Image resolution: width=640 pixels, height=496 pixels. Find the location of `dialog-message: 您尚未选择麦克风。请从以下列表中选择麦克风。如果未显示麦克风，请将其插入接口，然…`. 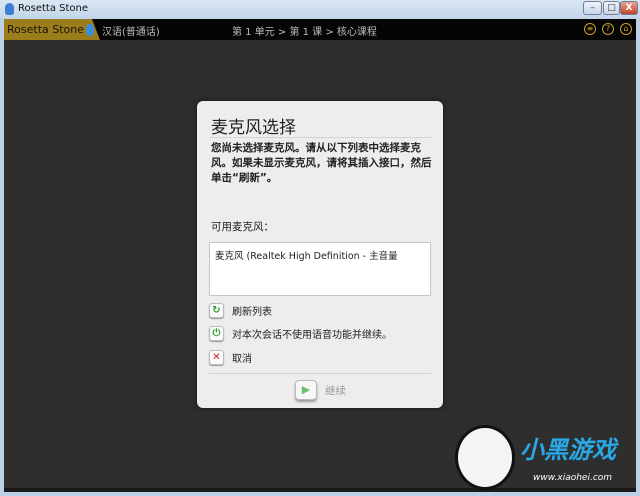

dialog-message: 您尚未选择麦克风。请从以下列表中选择麦克风。如果未显示麦克风，请将其插入接口，然… is located at coordinates (321, 163).